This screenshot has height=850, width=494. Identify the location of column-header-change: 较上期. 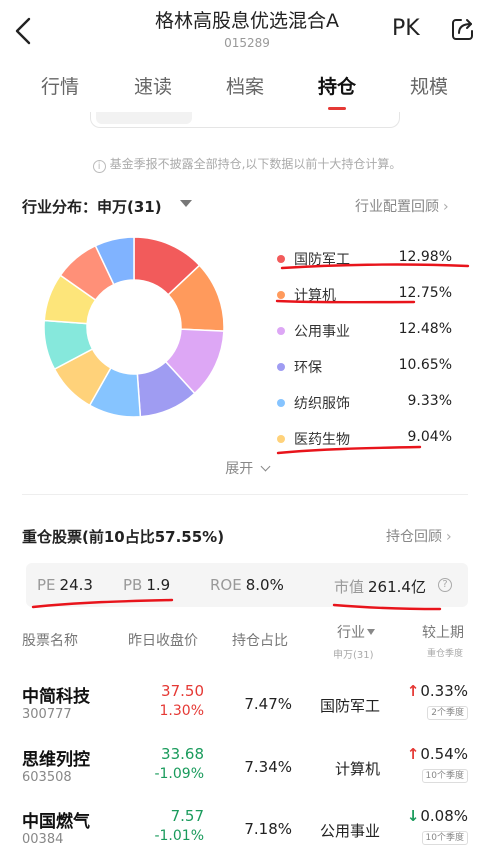
(443, 633).